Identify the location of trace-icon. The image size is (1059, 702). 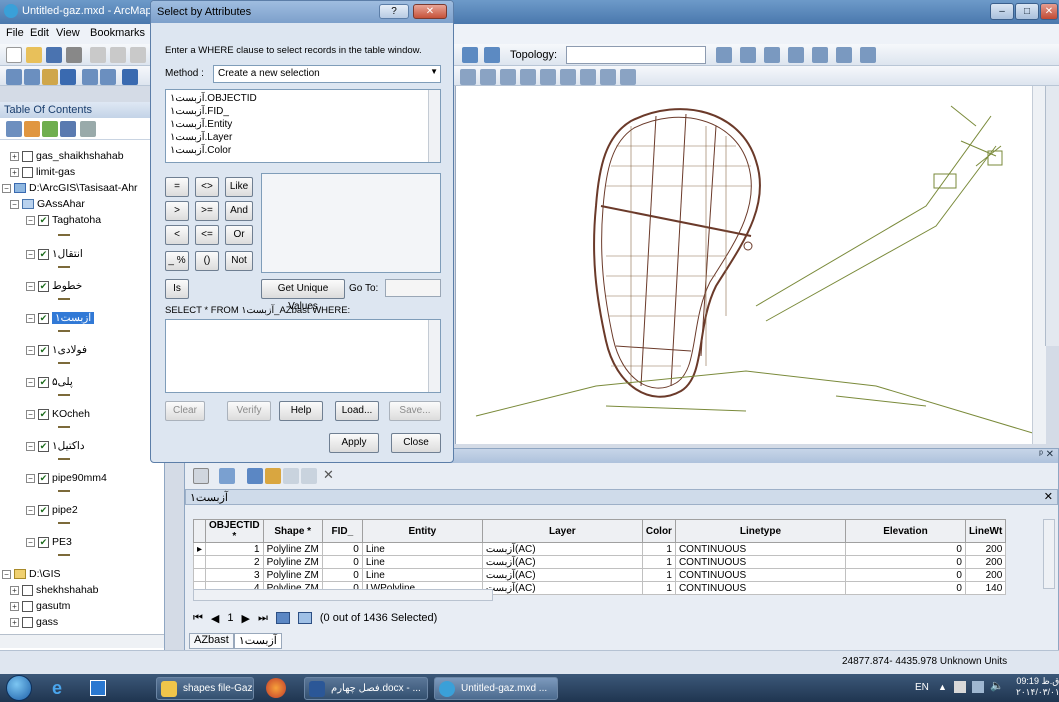
(548, 77).